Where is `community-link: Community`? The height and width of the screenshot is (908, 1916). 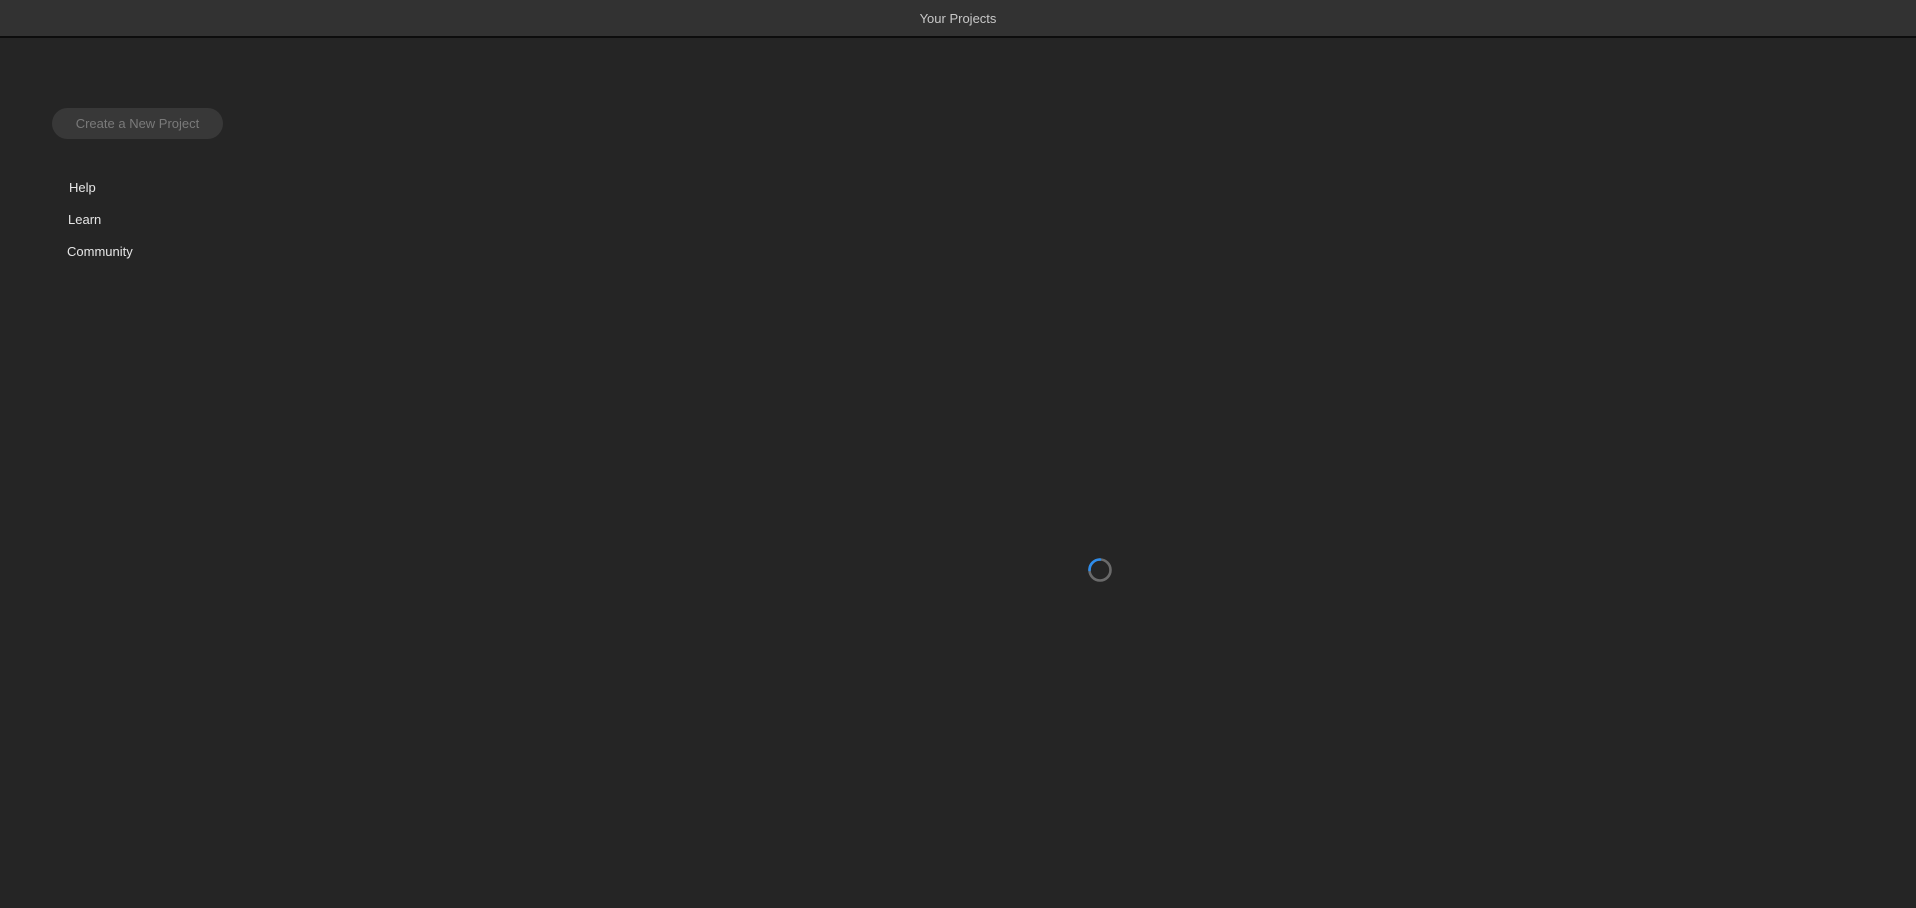
community-link: Community is located at coordinates (100, 251).